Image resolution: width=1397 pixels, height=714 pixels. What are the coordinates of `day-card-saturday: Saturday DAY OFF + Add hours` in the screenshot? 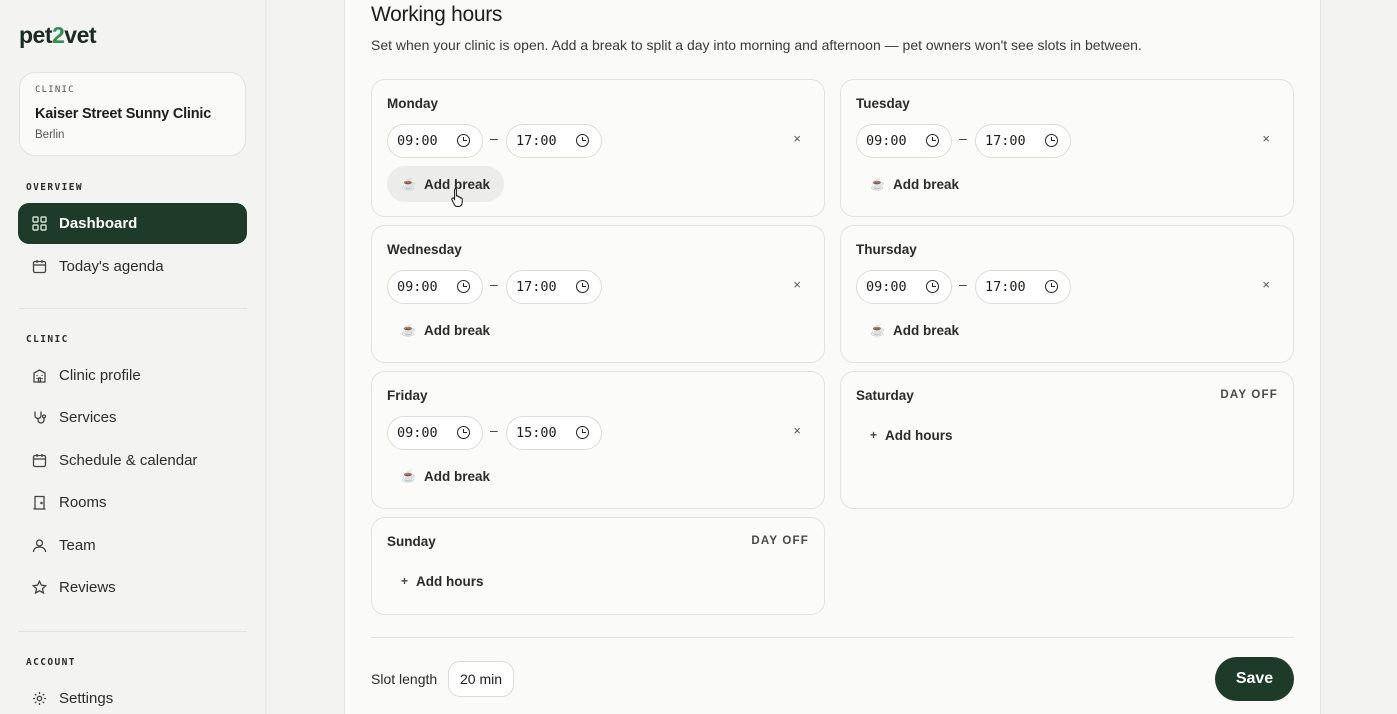 It's located at (1067, 440).